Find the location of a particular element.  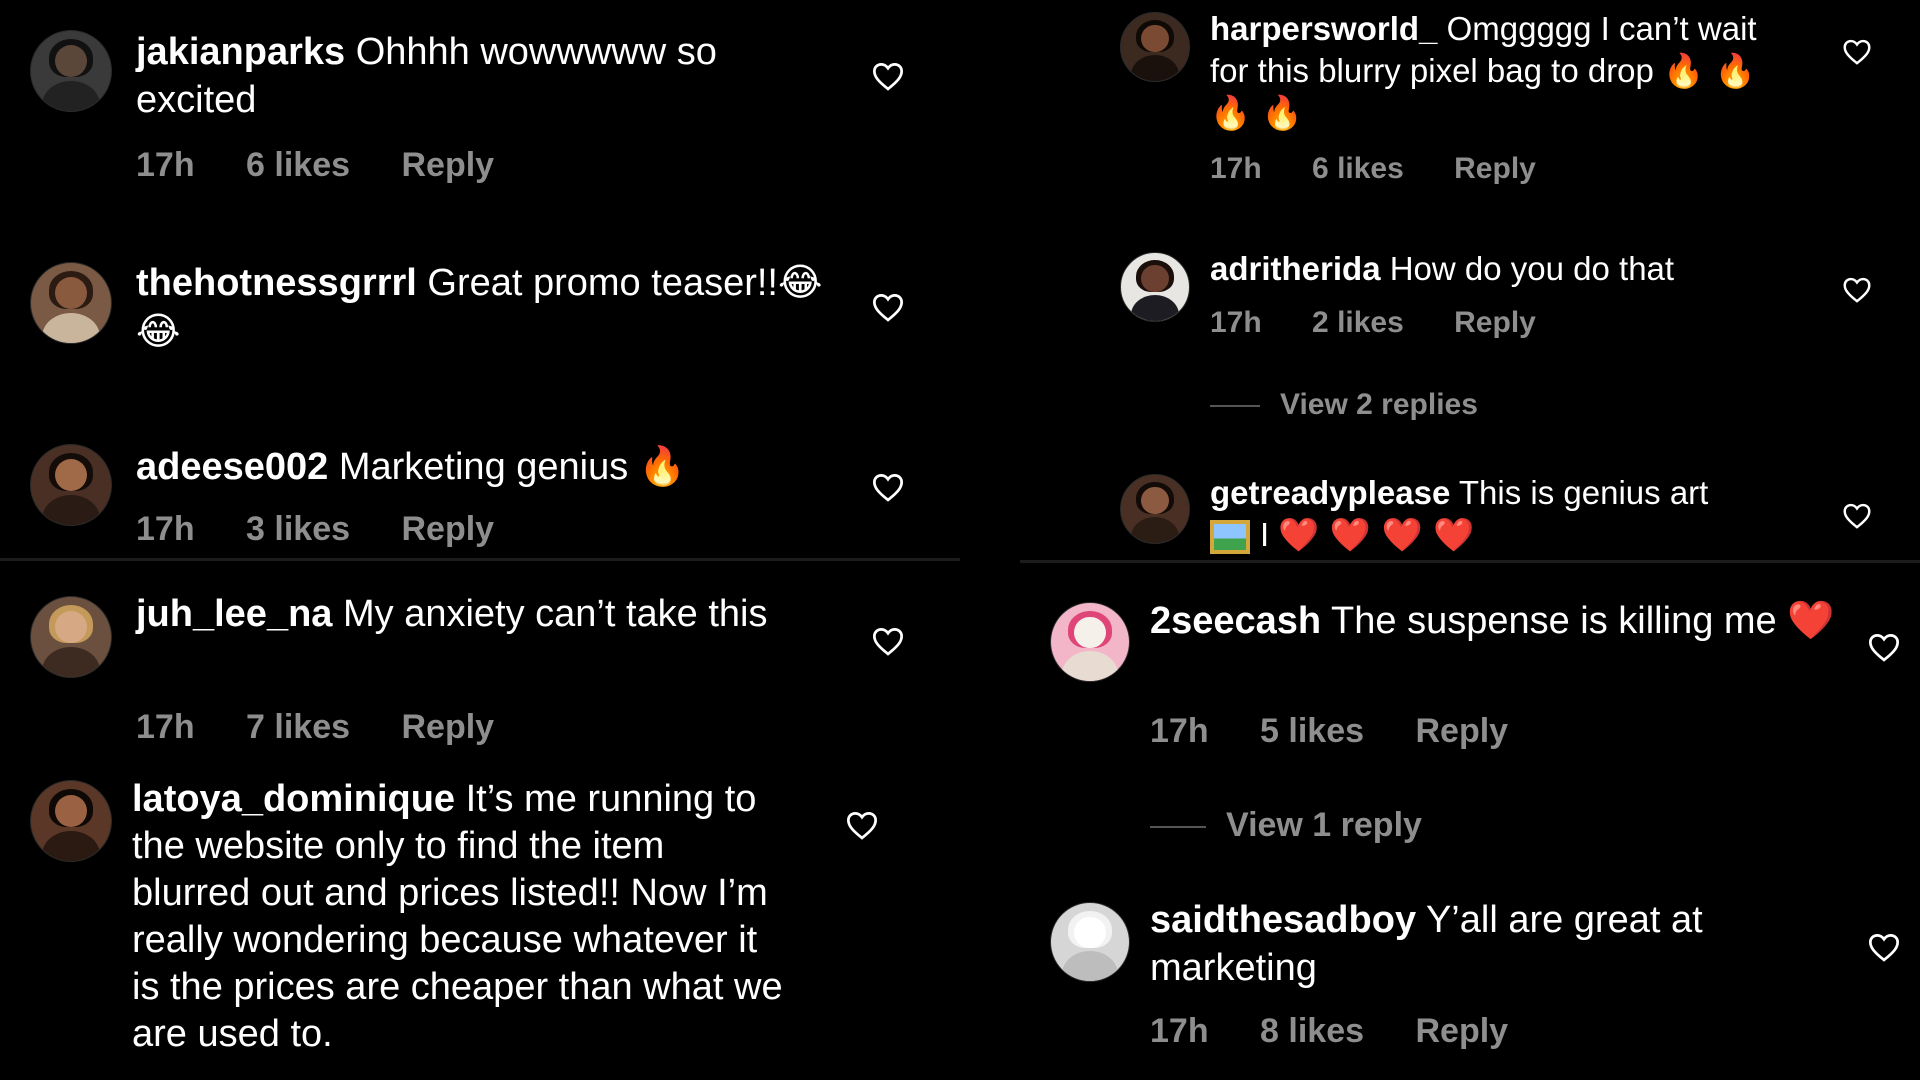

comment-username: jakianparks is located at coordinates (240, 52).